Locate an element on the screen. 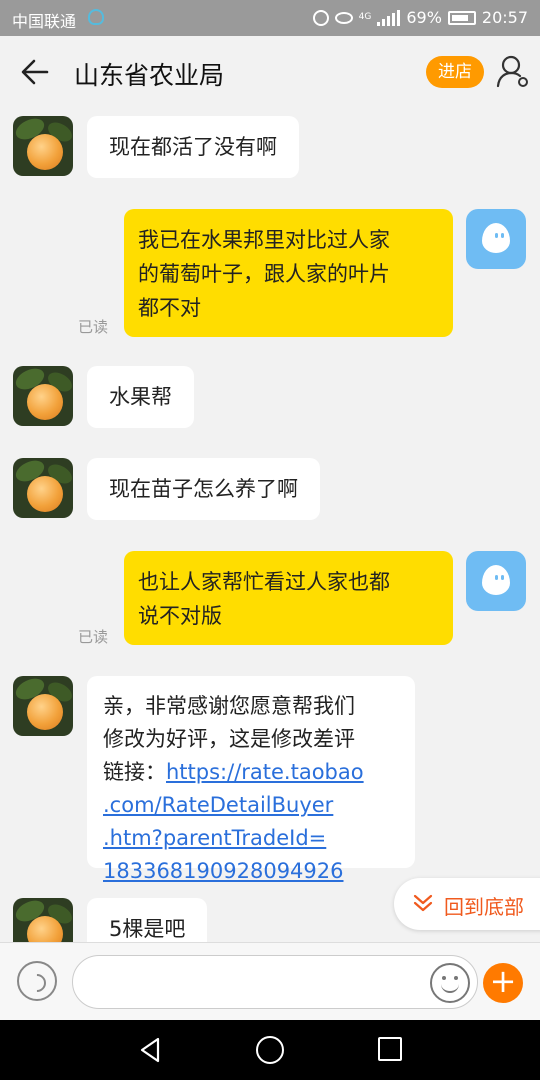 This screenshot has height=1080, width=540. back-to-bottom-label: 回到底部 is located at coordinates (484, 907).